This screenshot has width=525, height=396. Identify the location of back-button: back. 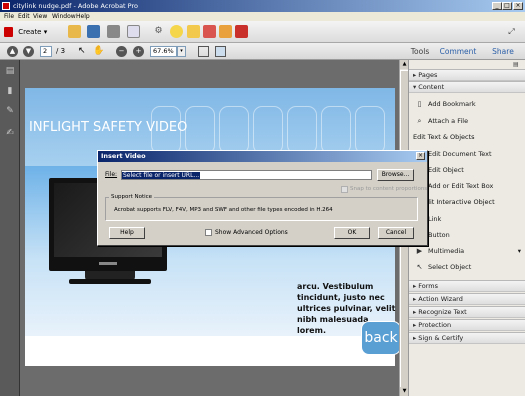
(381, 338).